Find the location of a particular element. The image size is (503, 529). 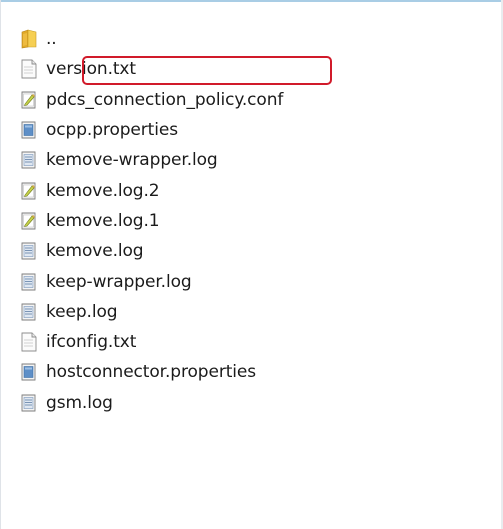

list-item-ocpp-properties: ocpp.properties is located at coordinates (255, 130).